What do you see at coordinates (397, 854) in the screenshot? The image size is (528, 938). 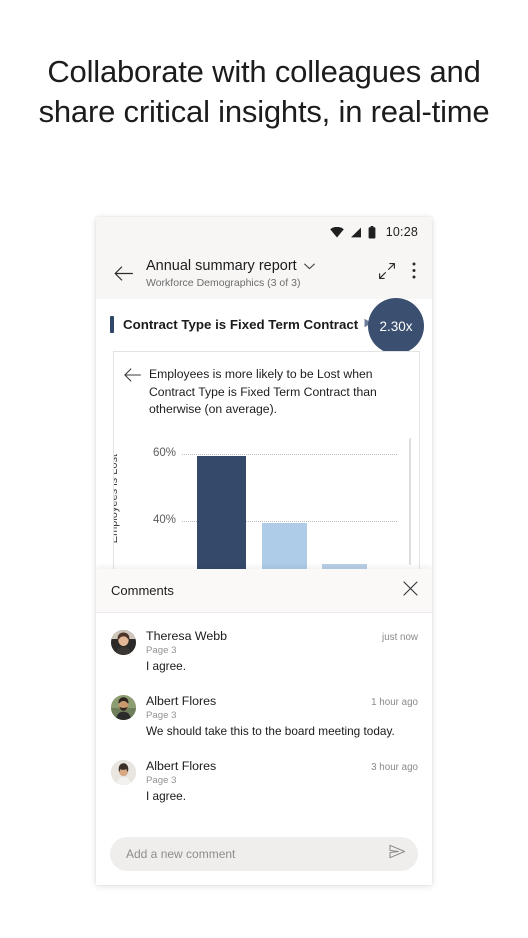 I see `send-paper-plane-icon` at bounding box center [397, 854].